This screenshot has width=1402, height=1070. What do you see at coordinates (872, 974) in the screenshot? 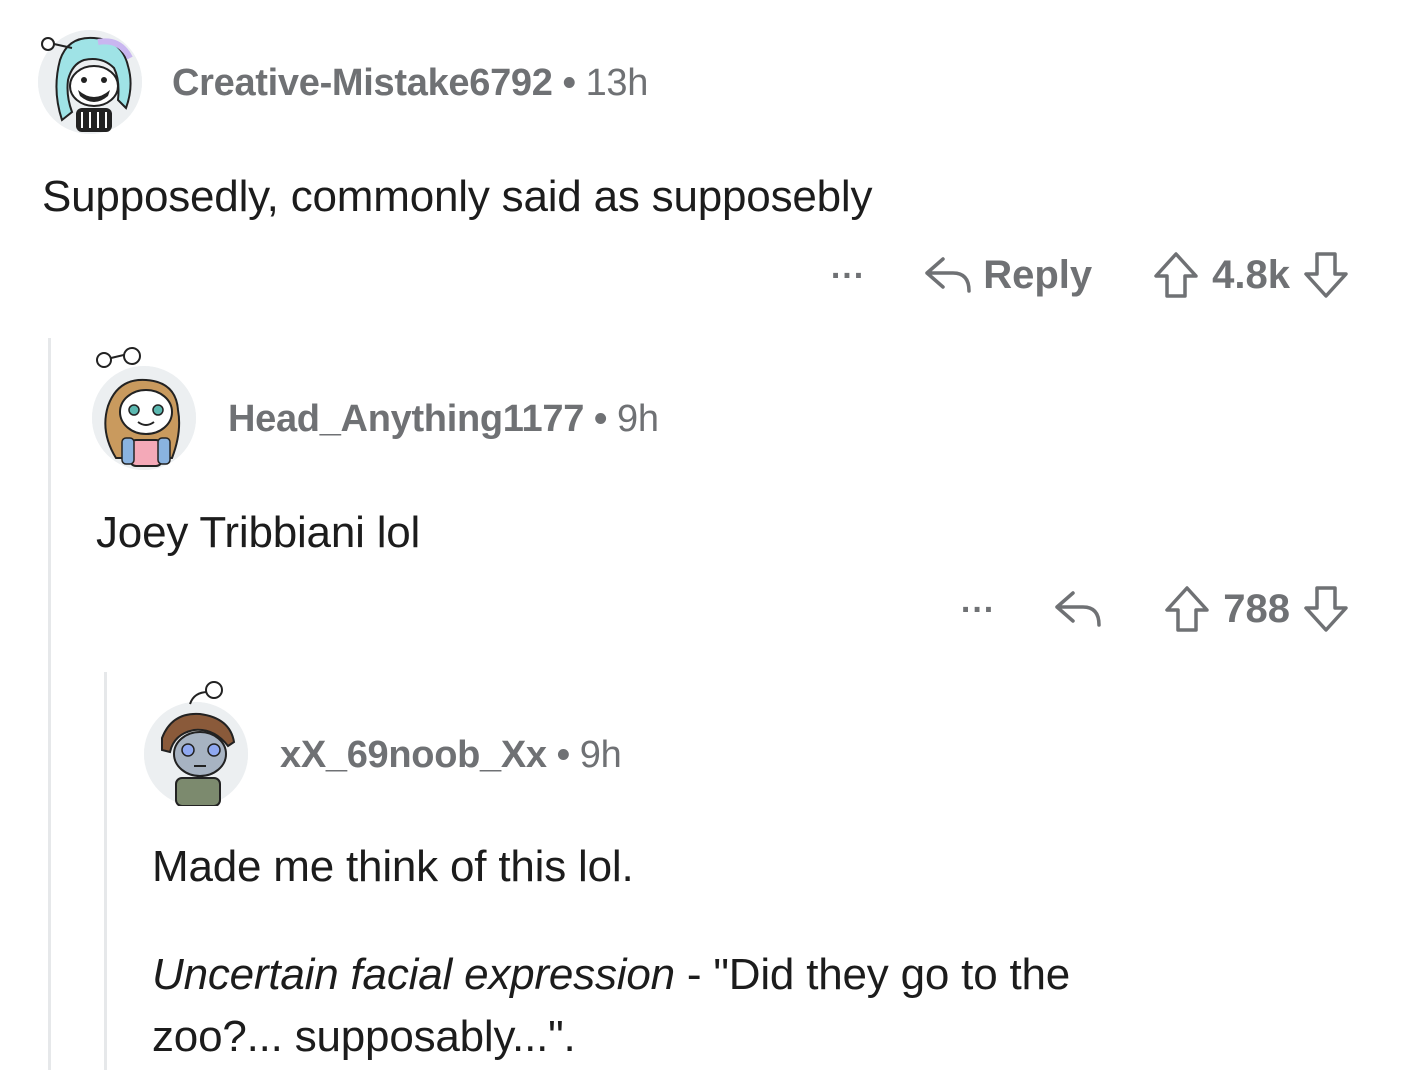
I see `quote-text: - "Did they go to the` at bounding box center [872, 974].